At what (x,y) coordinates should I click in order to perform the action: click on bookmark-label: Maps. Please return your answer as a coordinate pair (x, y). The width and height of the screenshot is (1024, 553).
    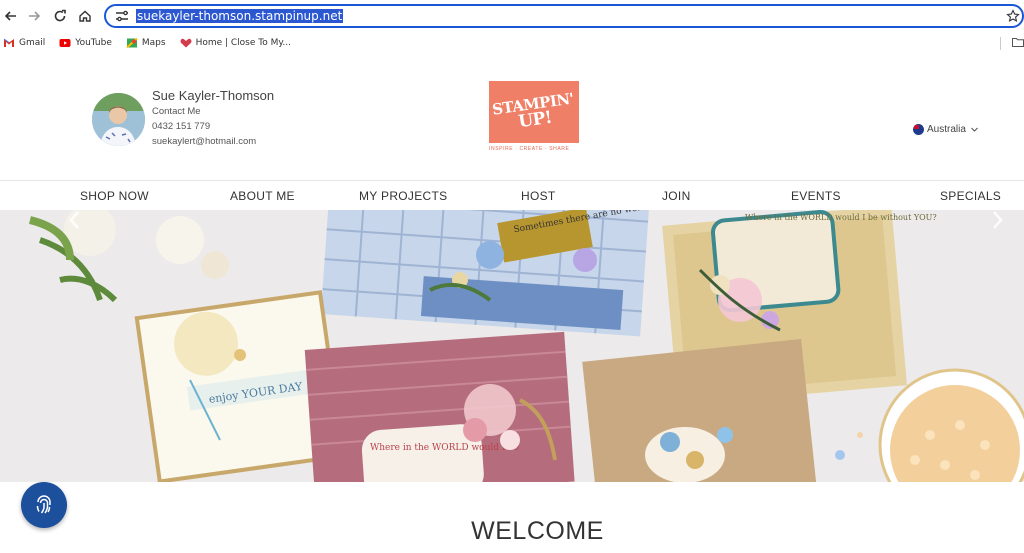
    Looking at the image, I should click on (153, 43).